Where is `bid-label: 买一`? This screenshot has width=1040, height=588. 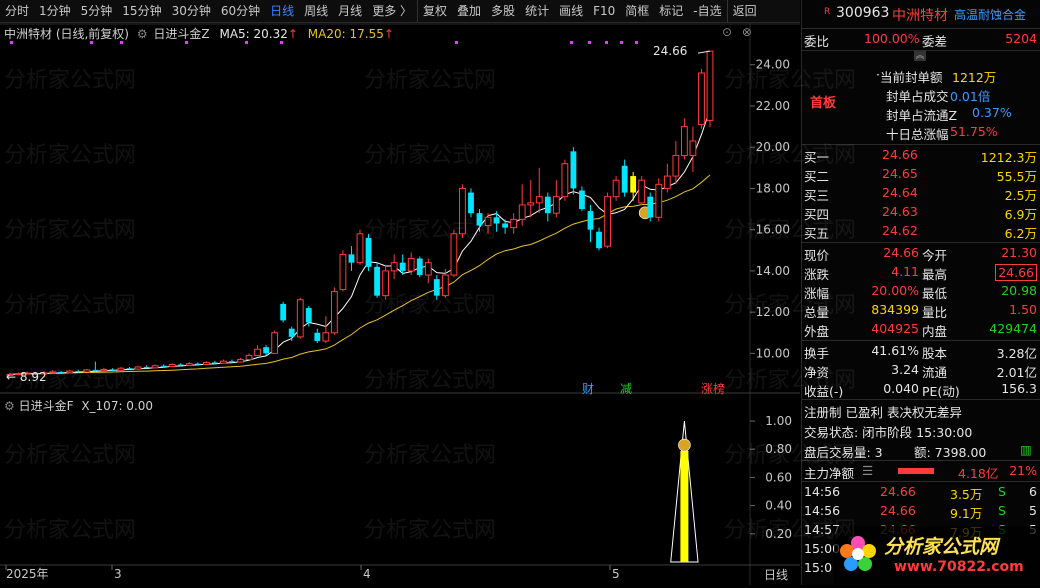 bid-label: 买一 is located at coordinates (817, 157).